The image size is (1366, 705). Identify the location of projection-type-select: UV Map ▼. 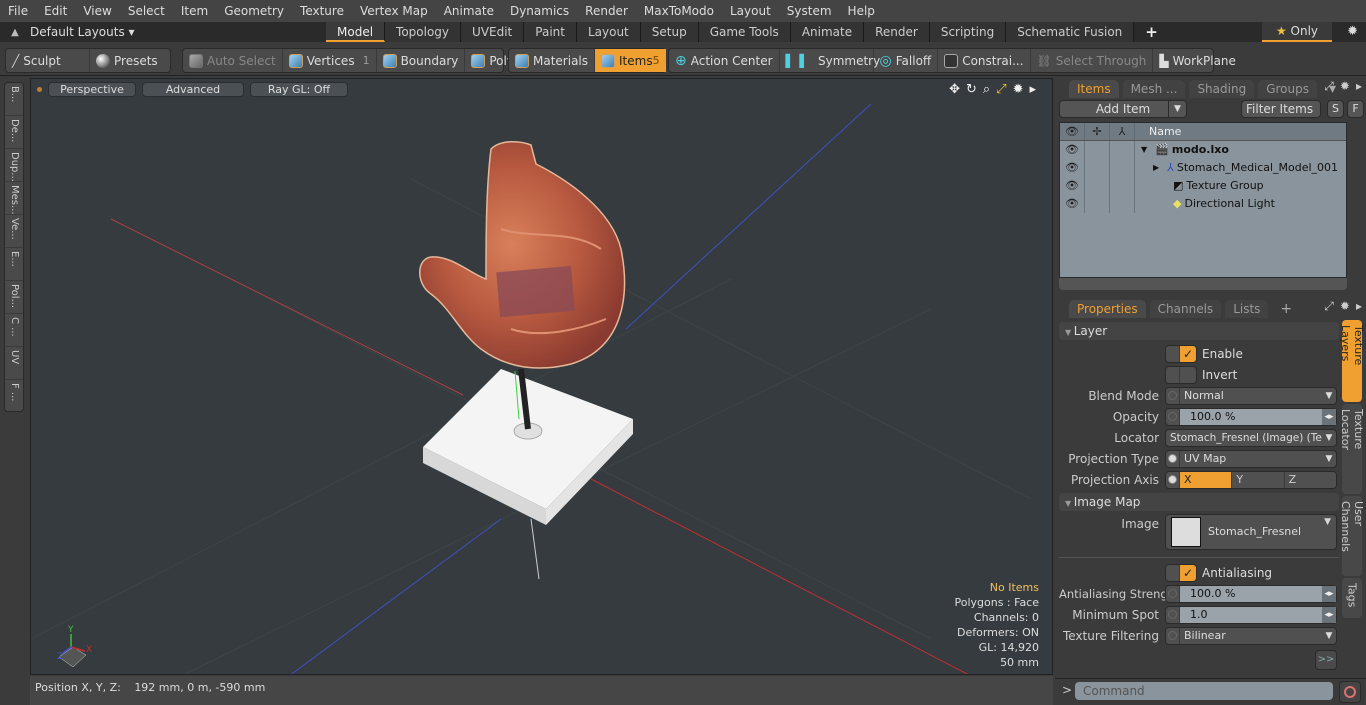
(1251, 458).